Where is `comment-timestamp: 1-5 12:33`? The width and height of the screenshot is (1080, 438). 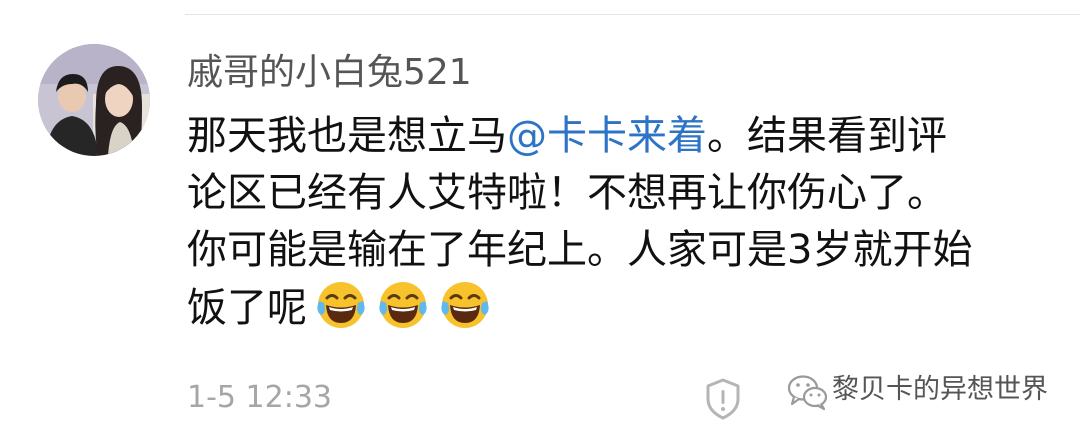 comment-timestamp: 1-5 12:33 is located at coordinates (259, 397).